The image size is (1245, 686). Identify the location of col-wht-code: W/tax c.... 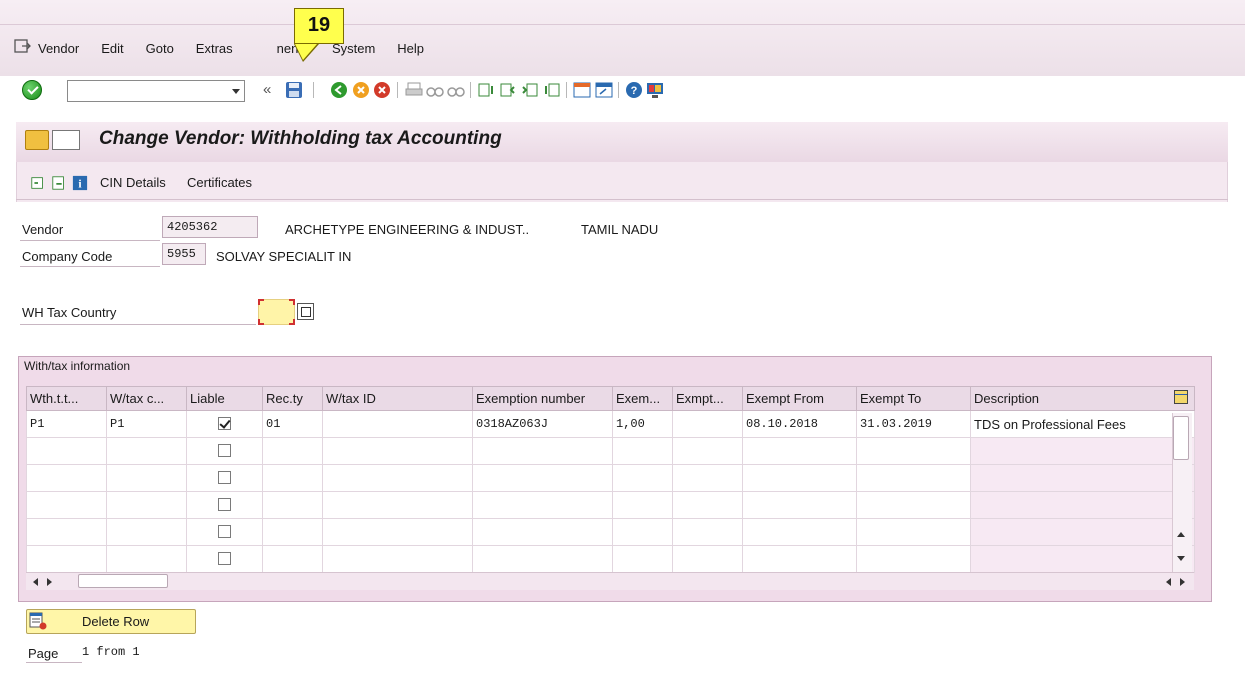
(146, 398).